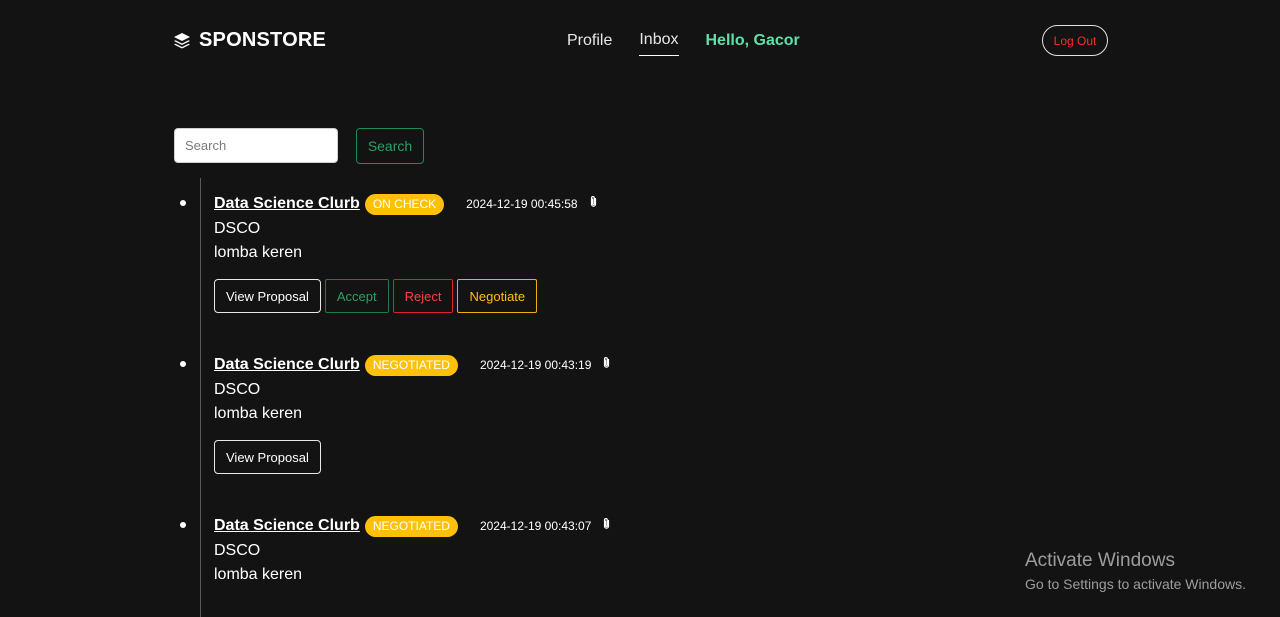  What do you see at coordinates (1075, 40) in the screenshot?
I see `logout-button: Log Out` at bounding box center [1075, 40].